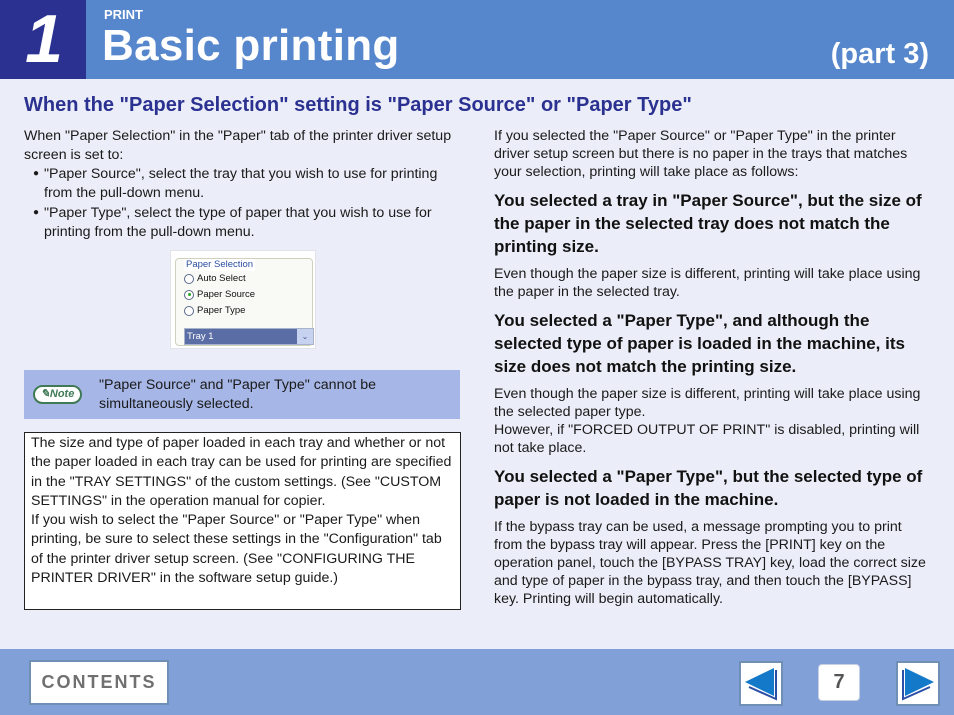 This screenshot has width=954, height=715. I want to click on tray-select: Tray 1 ⌄, so click(249, 336).